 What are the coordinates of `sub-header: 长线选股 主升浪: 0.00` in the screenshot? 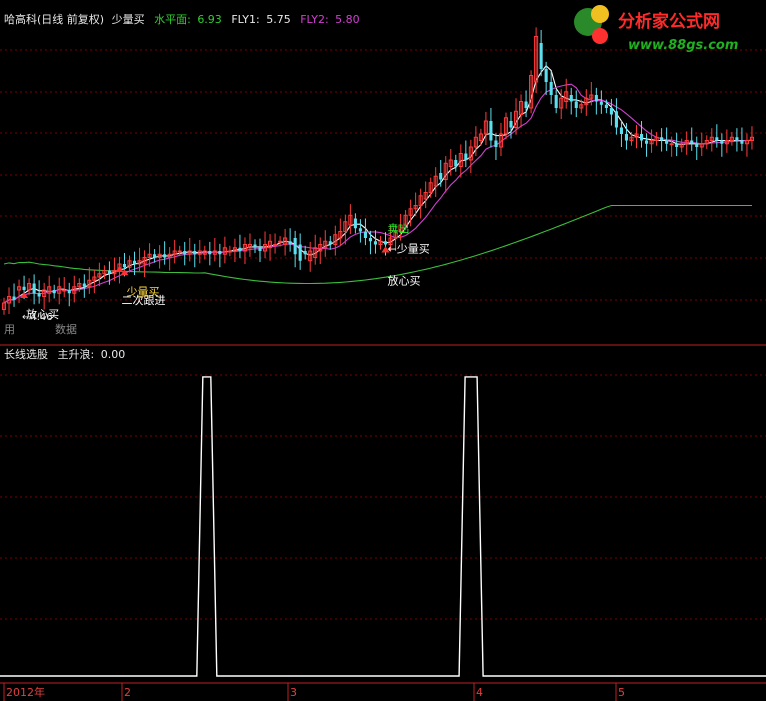 It's located at (64, 354).